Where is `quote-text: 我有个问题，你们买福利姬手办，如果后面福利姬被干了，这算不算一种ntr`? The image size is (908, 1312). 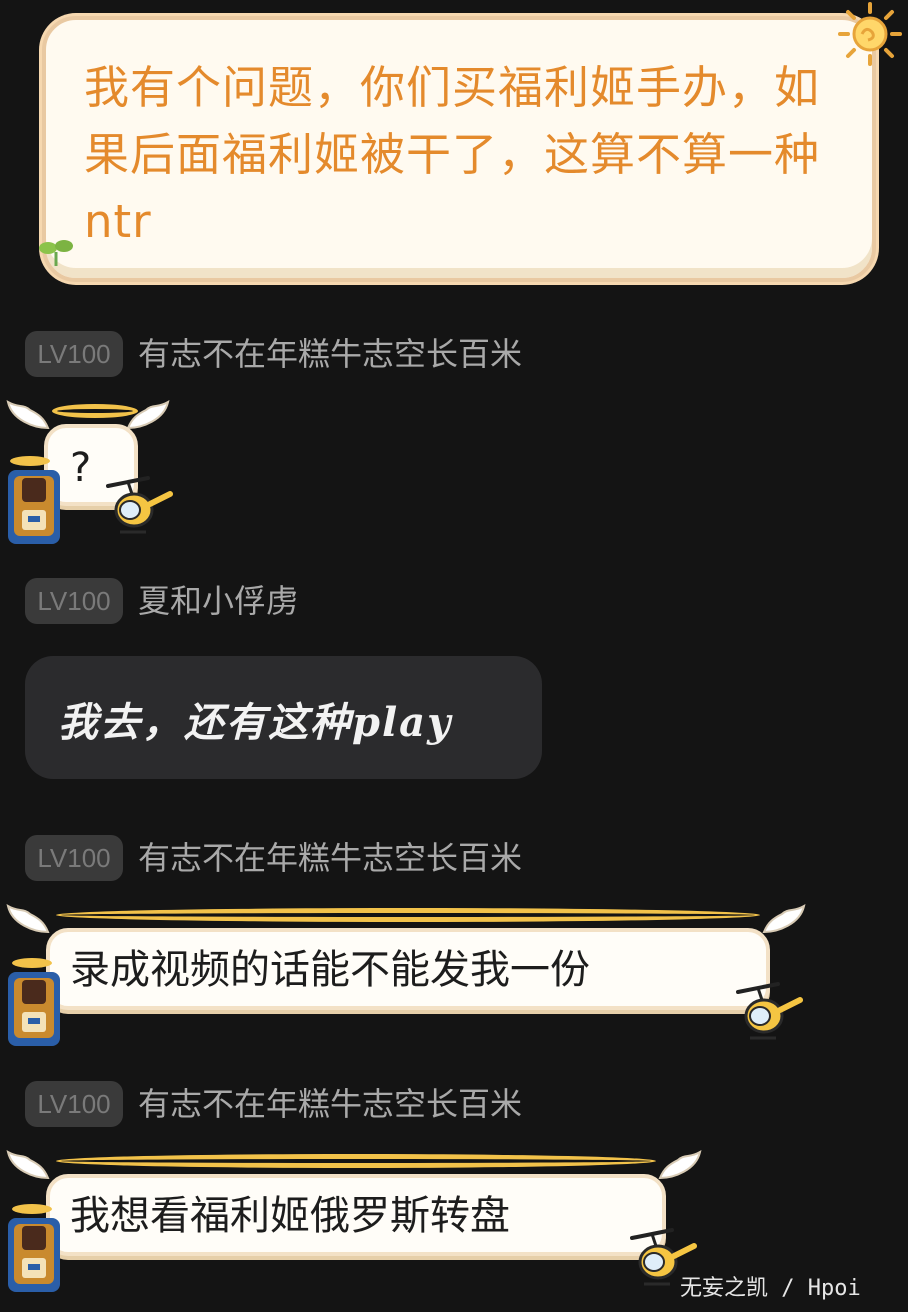 quote-text: 我有个问题，你们买福利姬手办，如果后面福利姬被干了，这算不算一种ntr is located at coordinates (452, 154).